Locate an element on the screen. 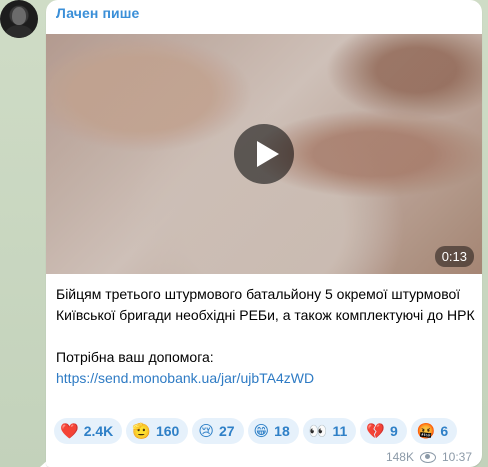 This screenshot has width=488, height=467. heart-icon: ❤️ is located at coordinates (69, 431).